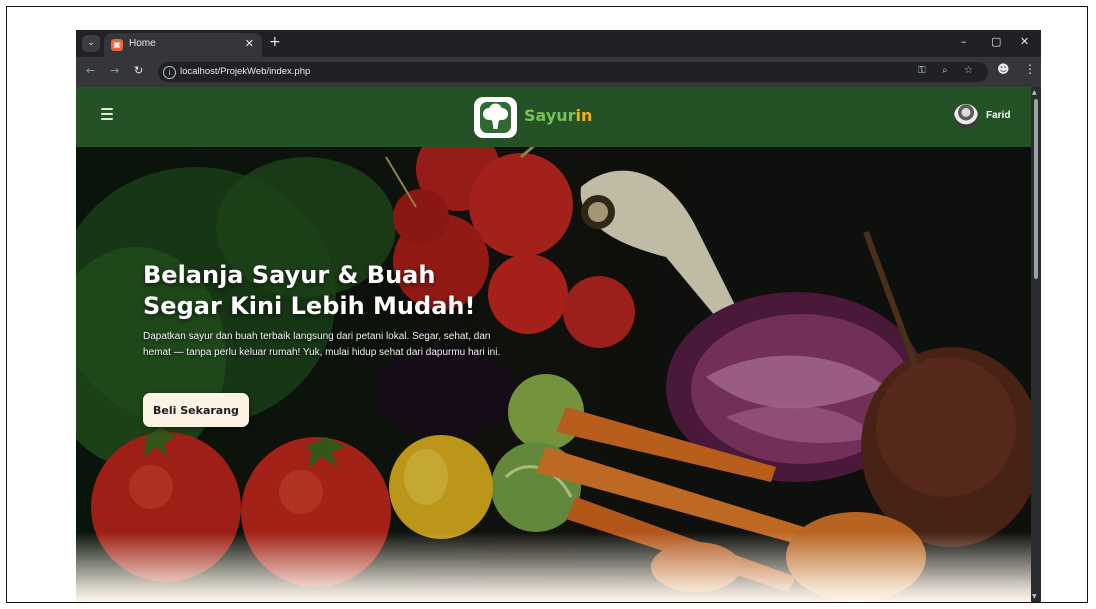 The height and width of the screenshot is (609, 1096). Describe the element at coordinates (309, 306) in the screenshot. I see `hero-title-line2: Segar Kini Lebih Mudah!` at that location.